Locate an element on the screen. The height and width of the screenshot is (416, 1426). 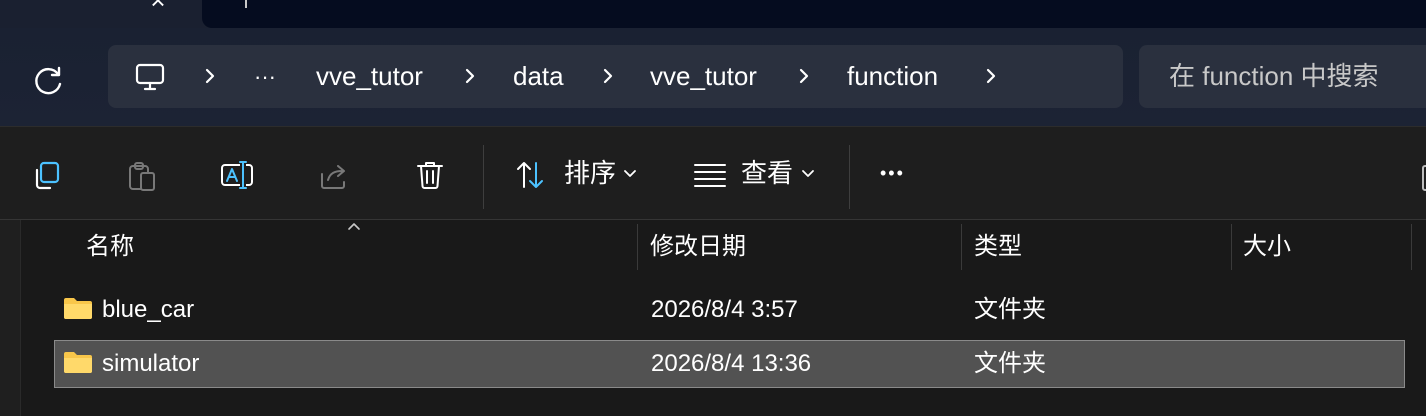
breadcrumb-overflow: ··· is located at coordinates (265, 76).